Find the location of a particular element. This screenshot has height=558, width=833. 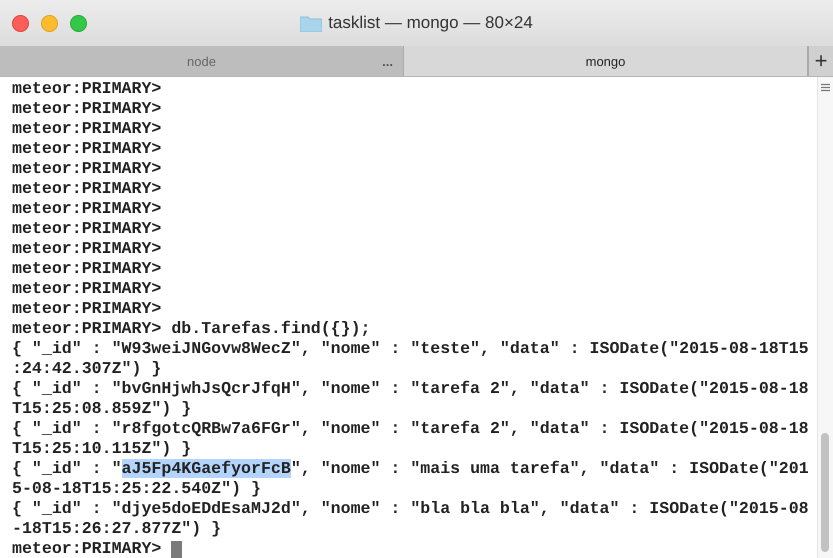

scrollbar-thumb is located at coordinates (825, 492).